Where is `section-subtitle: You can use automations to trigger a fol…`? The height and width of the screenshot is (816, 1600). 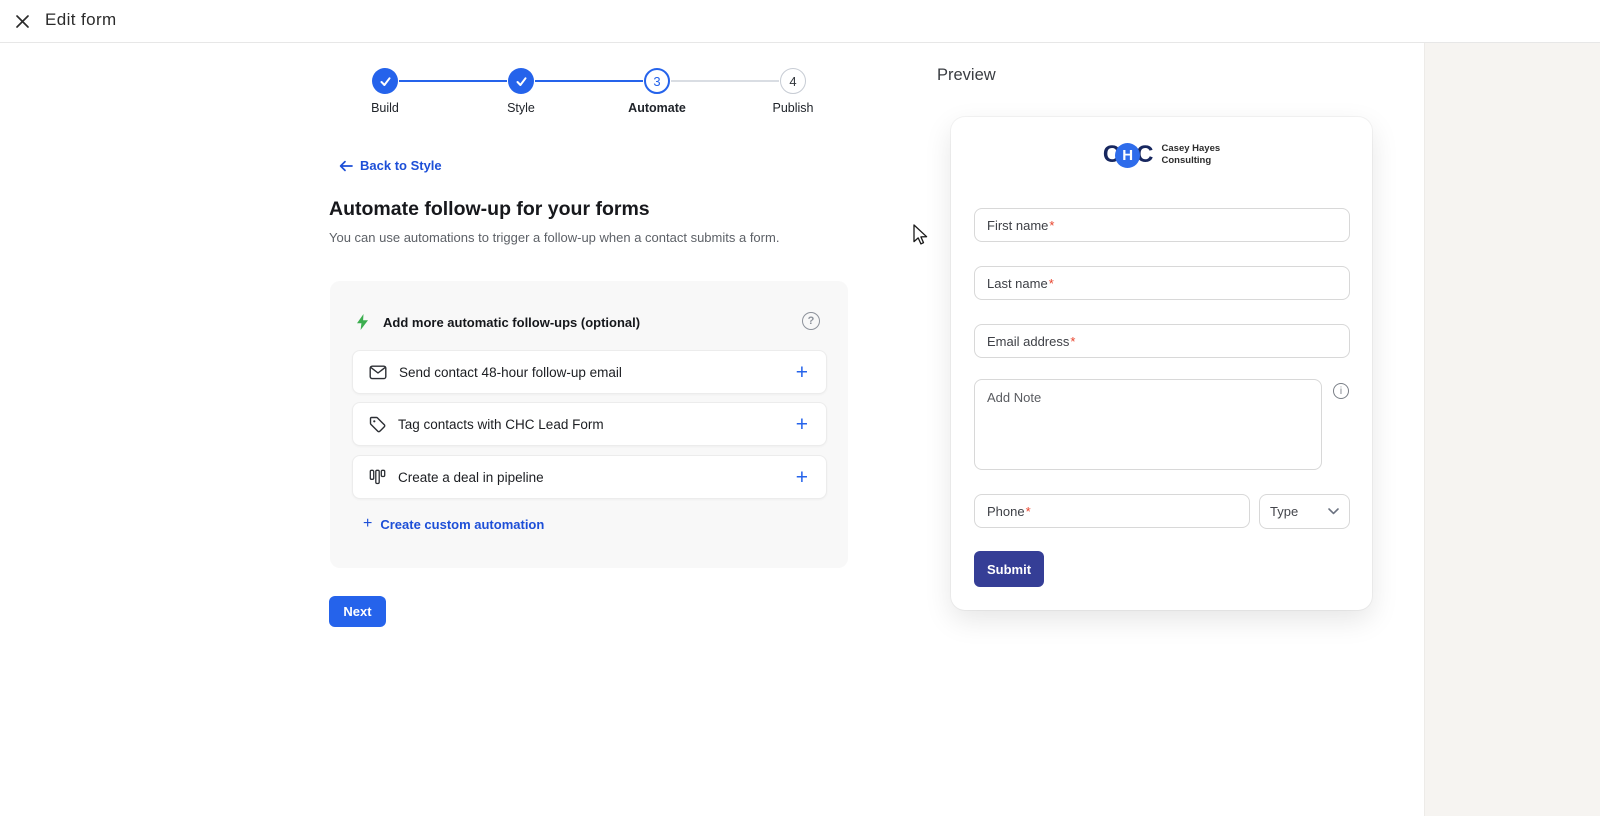 section-subtitle: You can use automations to trigger a fol… is located at coordinates (554, 237).